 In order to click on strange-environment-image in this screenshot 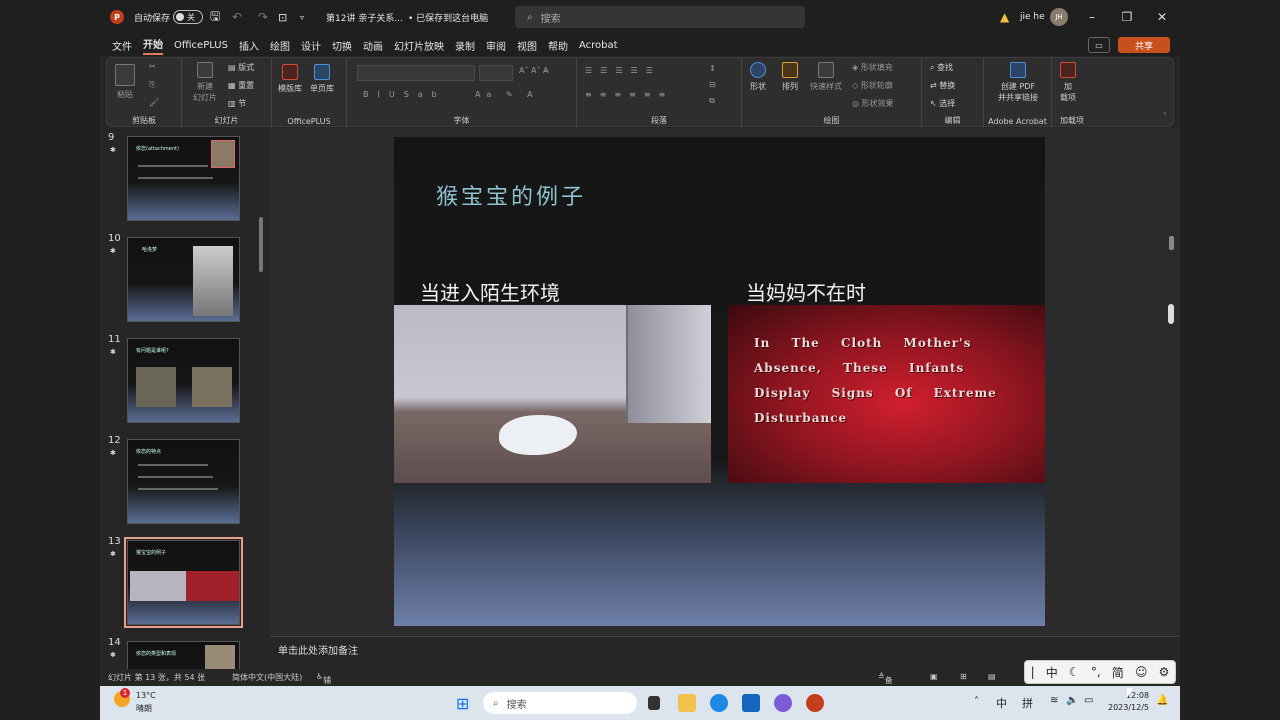, I will do `click(552, 394)`.